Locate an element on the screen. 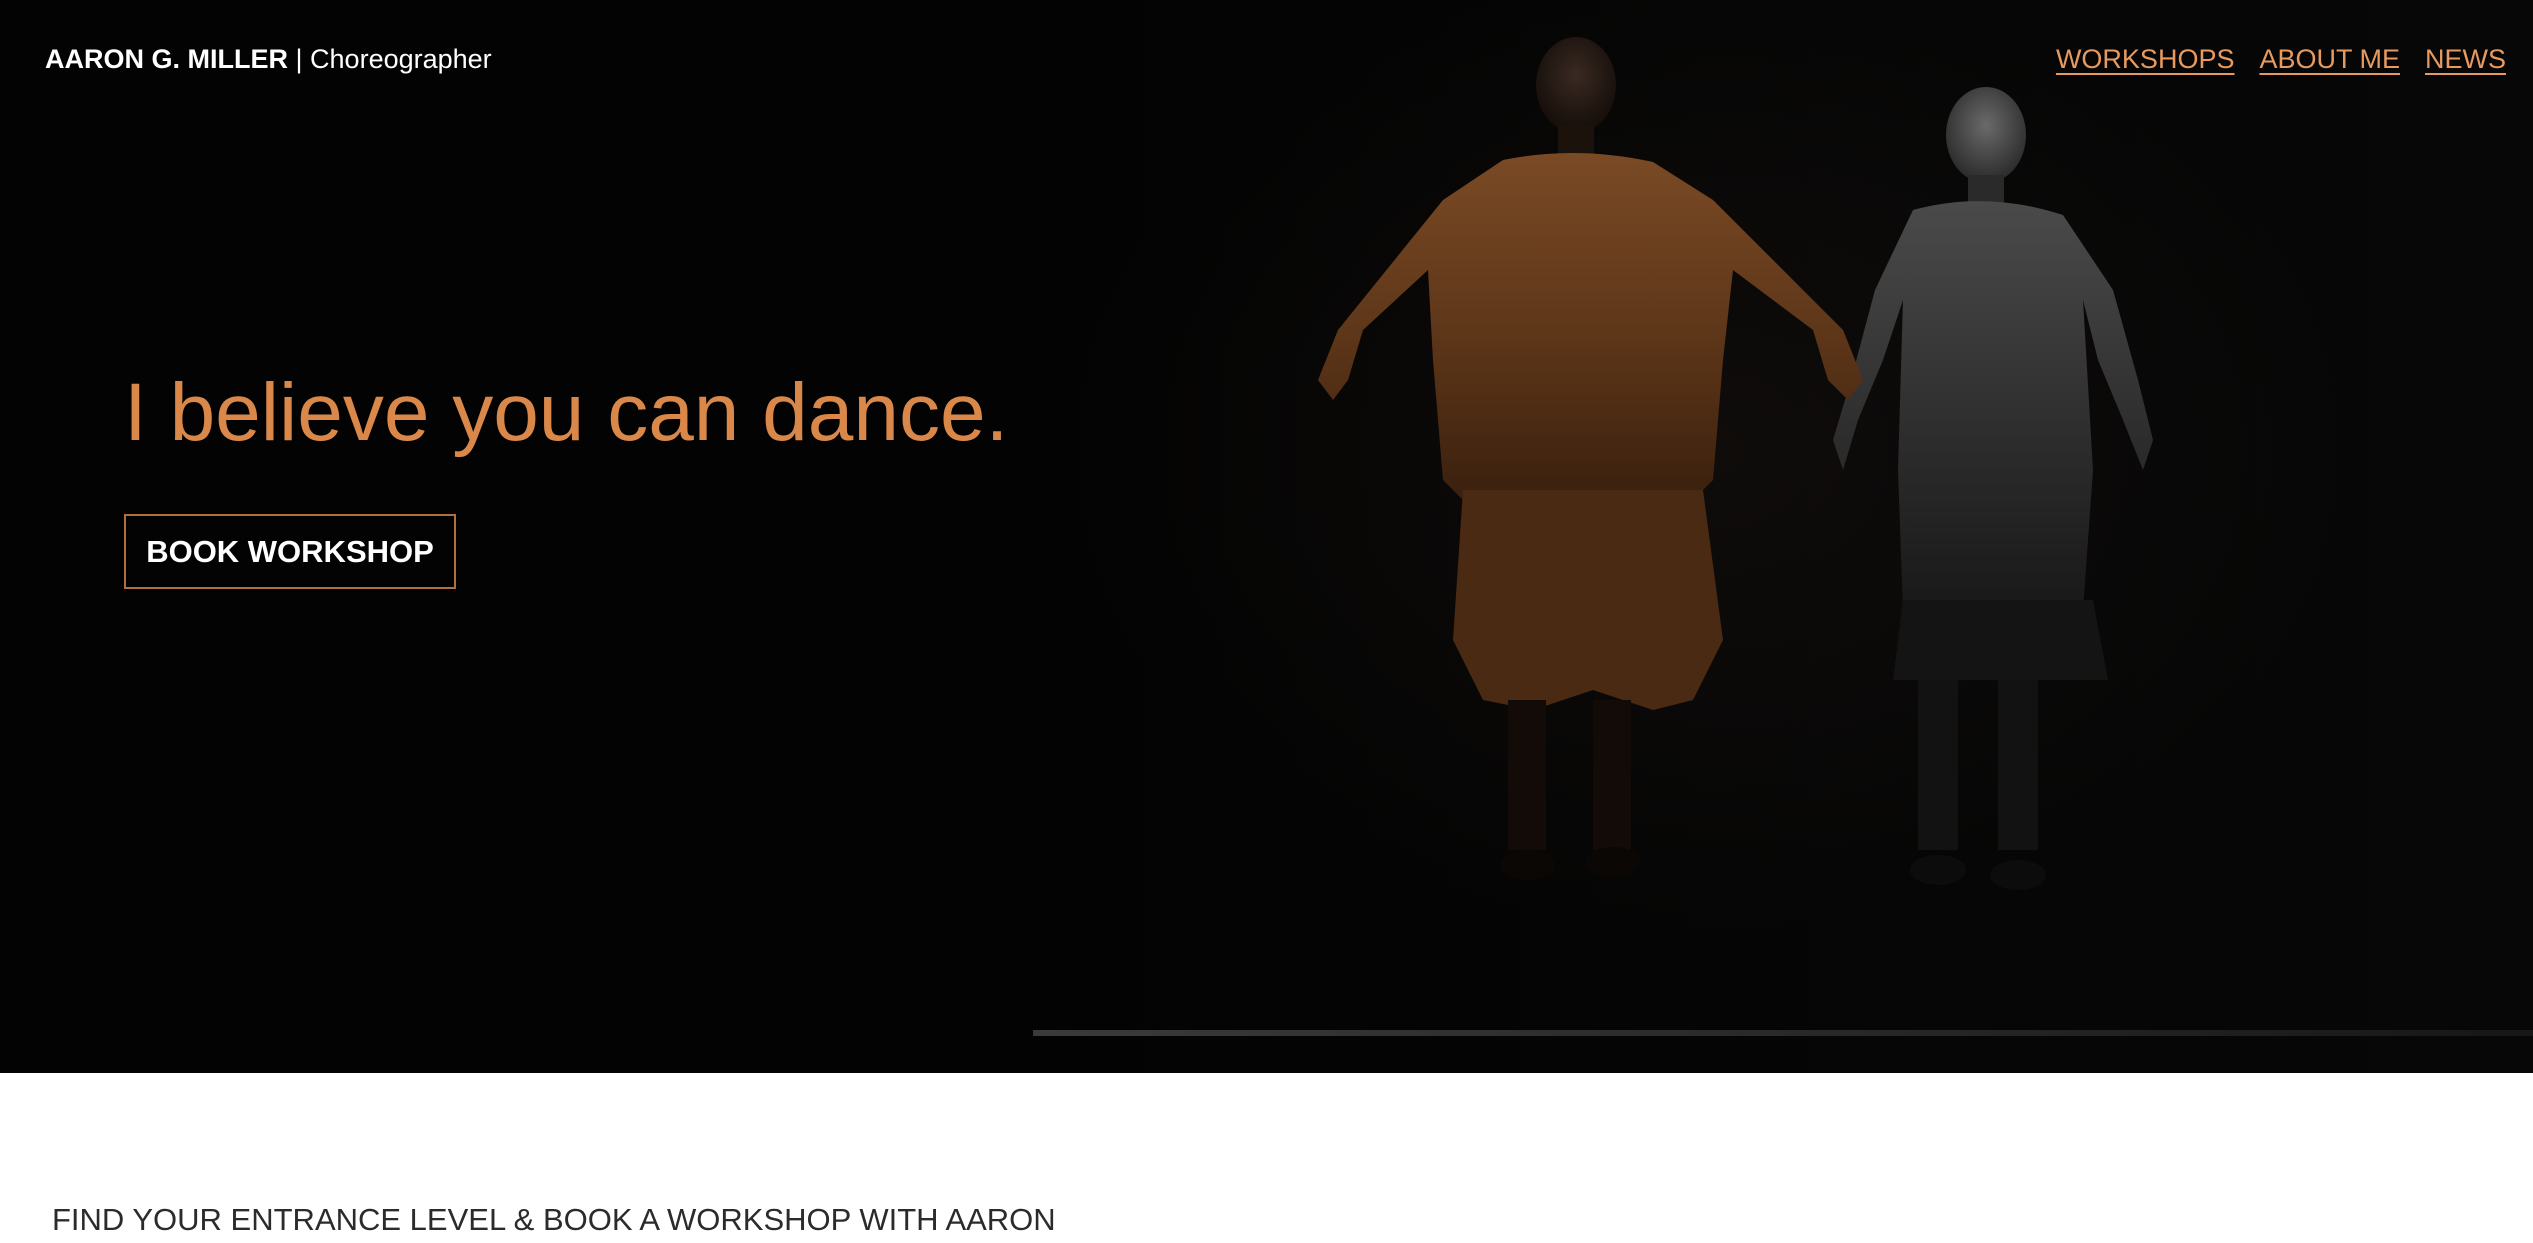 This screenshot has height=1243, width=2533. brand-name: AARON G. MILLER is located at coordinates (166, 59).